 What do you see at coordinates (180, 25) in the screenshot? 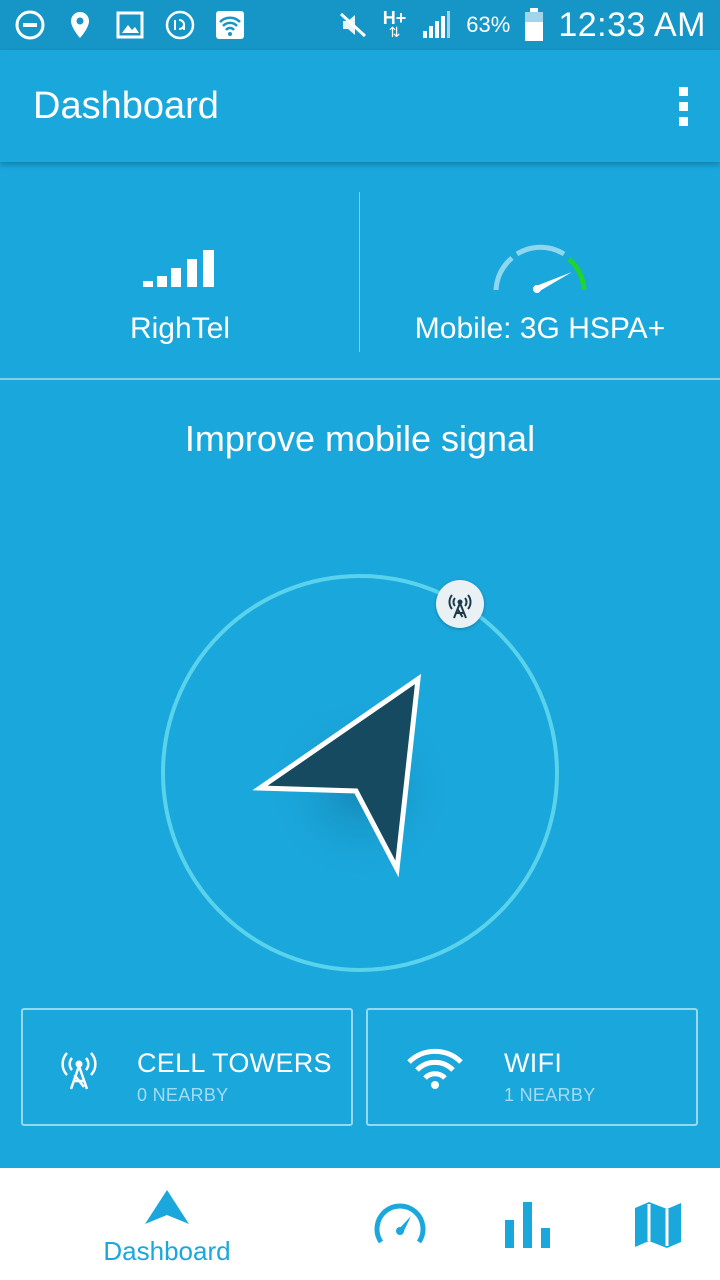
I see `app-badge-icon` at bounding box center [180, 25].